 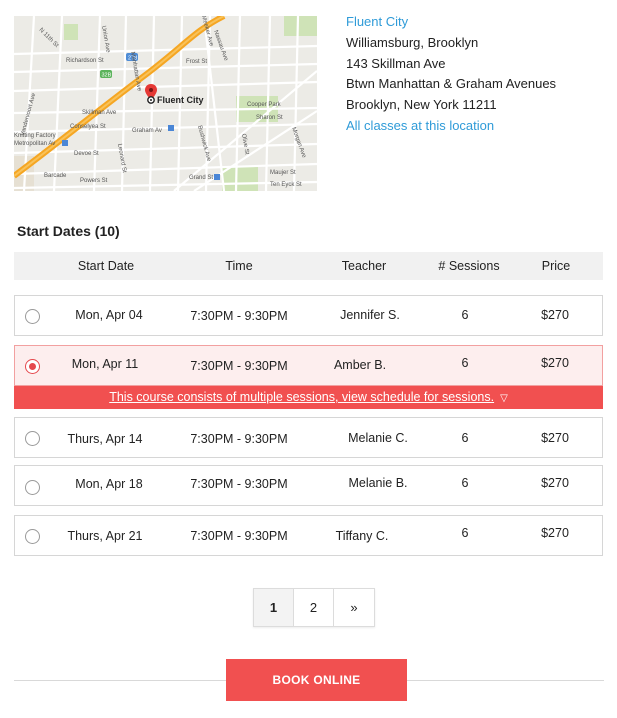 What do you see at coordinates (469, 266) in the screenshot?
I see `header-sessions: # Sessions` at bounding box center [469, 266].